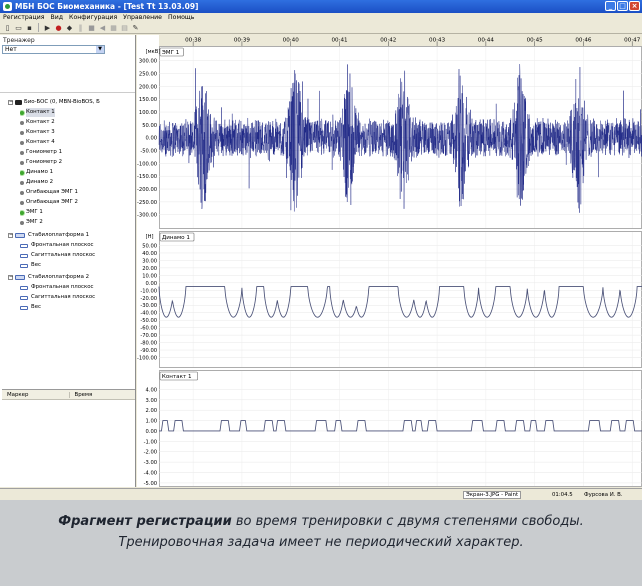 The width and height of the screenshot is (642, 586). I want to click on tree-item: Огибающая ЭМГ 2, so click(49, 202).